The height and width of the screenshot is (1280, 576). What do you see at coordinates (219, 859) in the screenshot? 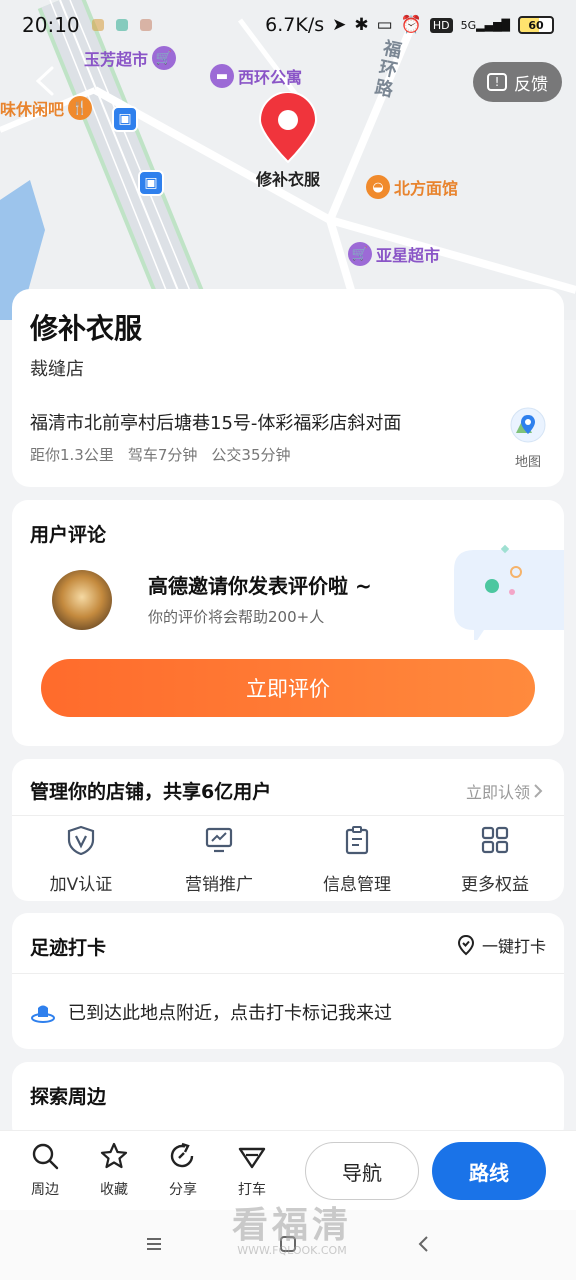
I see `marketing-button: 营销推广` at bounding box center [219, 859].